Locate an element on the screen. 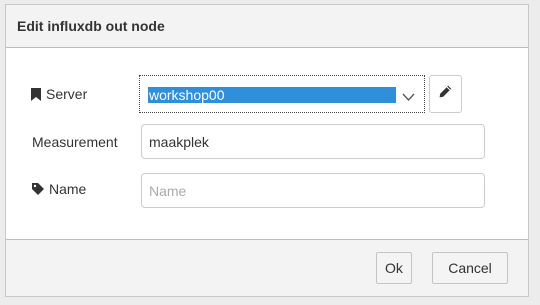 This screenshot has height=305, width=540. bookmark-icon is located at coordinates (36, 94).